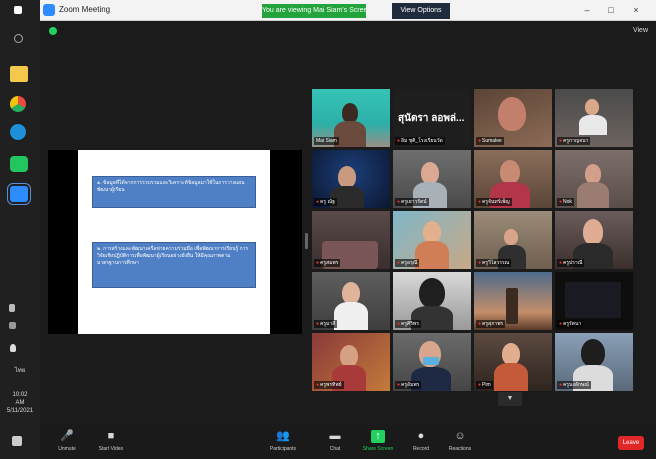 The height and width of the screenshot is (459, 656). What do you see at coordinates (283, 436) in the screenshot?
I see `participants-icon: 👥` at bounding box center [283, 436].